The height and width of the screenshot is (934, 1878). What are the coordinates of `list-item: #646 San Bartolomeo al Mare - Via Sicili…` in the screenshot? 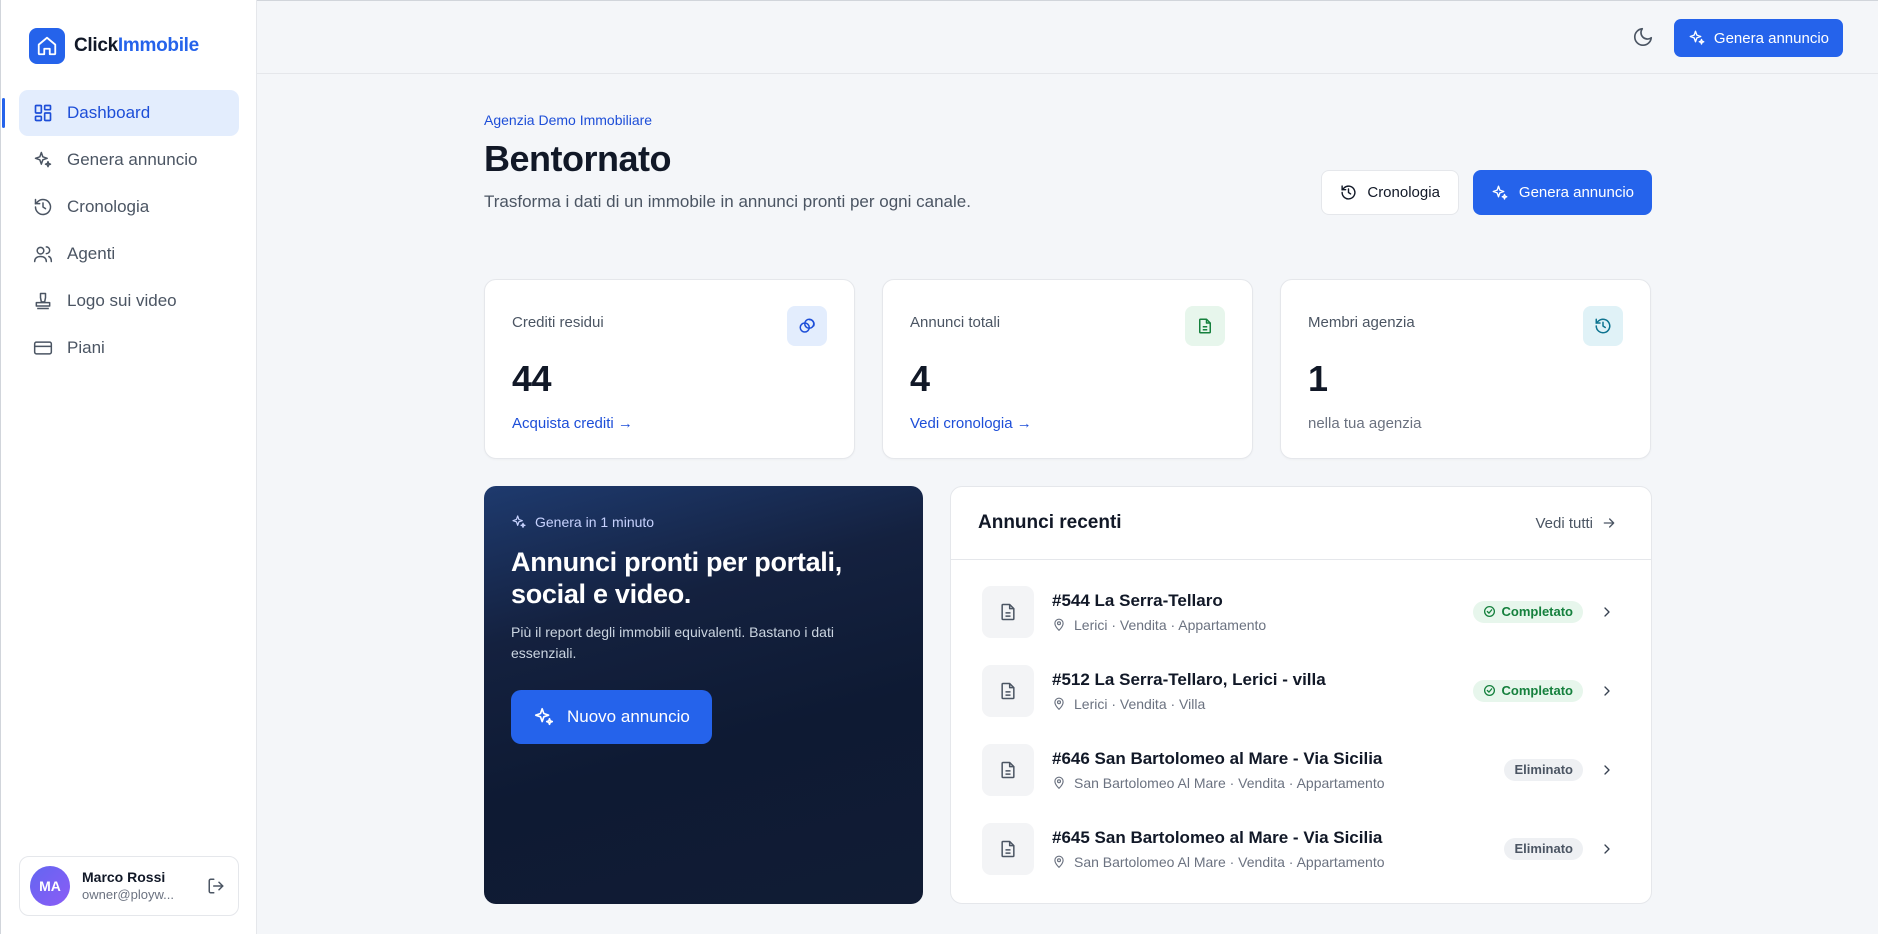 It's located at (1301, 769).